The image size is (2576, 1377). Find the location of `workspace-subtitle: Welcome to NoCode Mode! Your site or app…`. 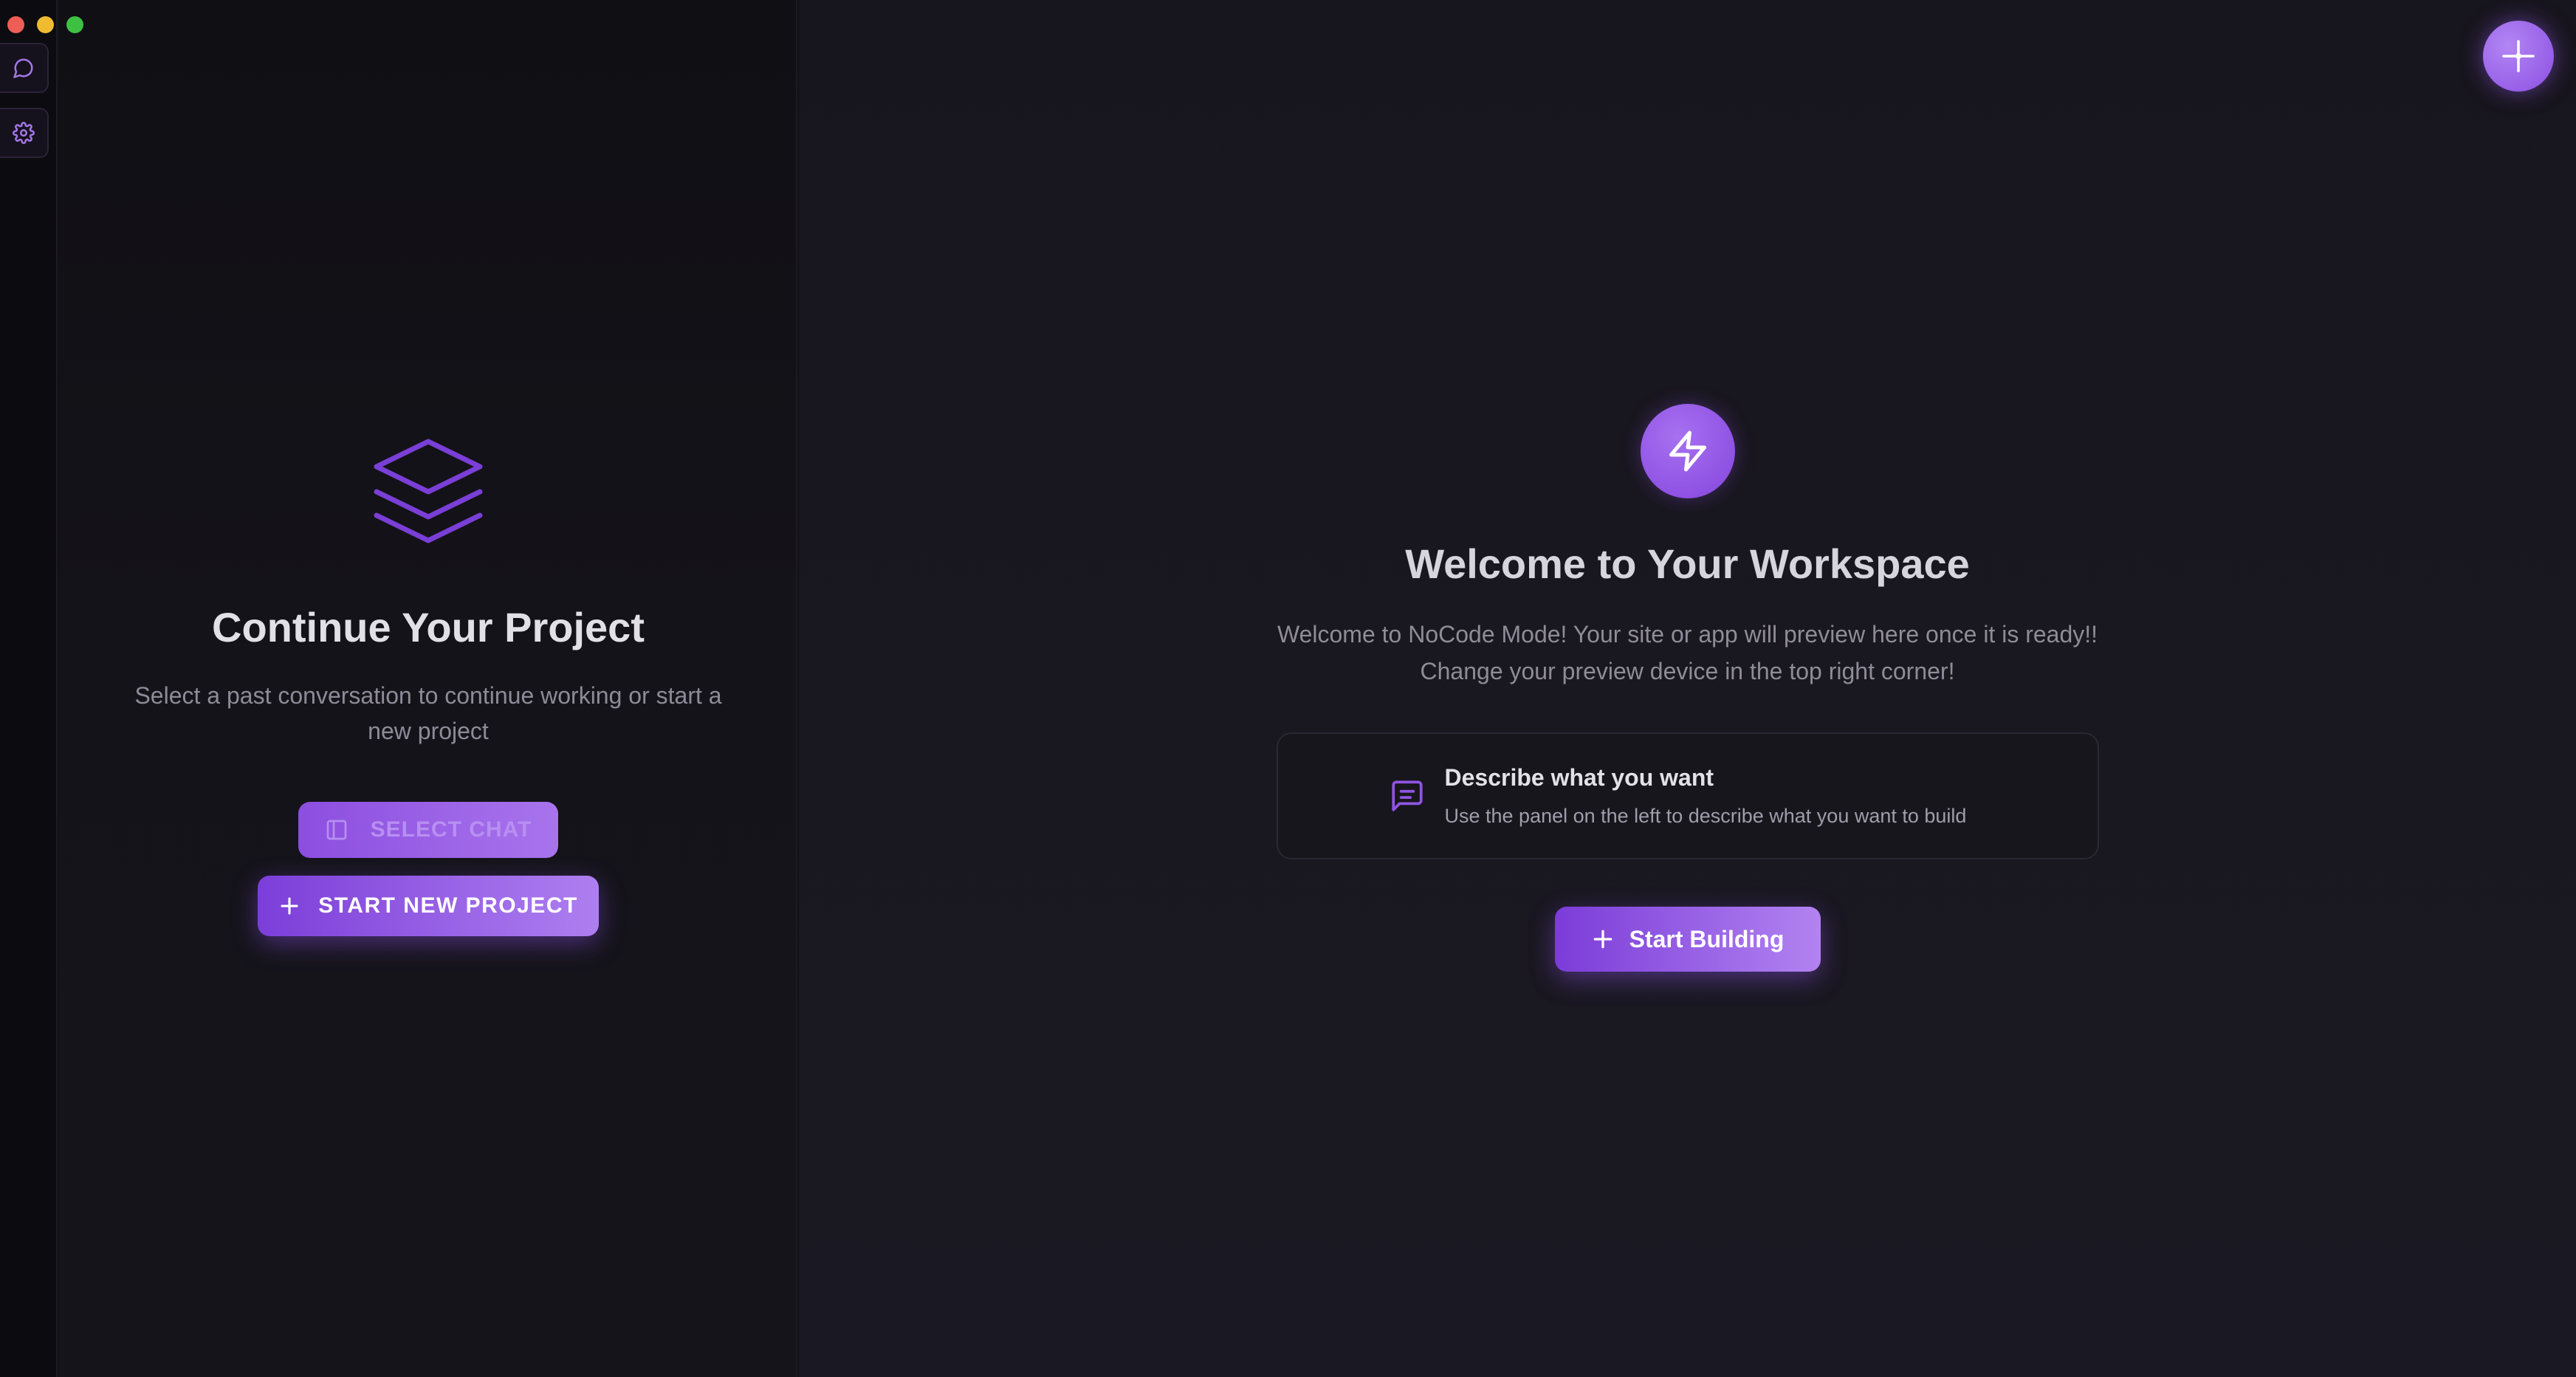

workspace-subtitle: Welcome to NoCode Mode! Your site or app… is located at coordinates (1687, 653).